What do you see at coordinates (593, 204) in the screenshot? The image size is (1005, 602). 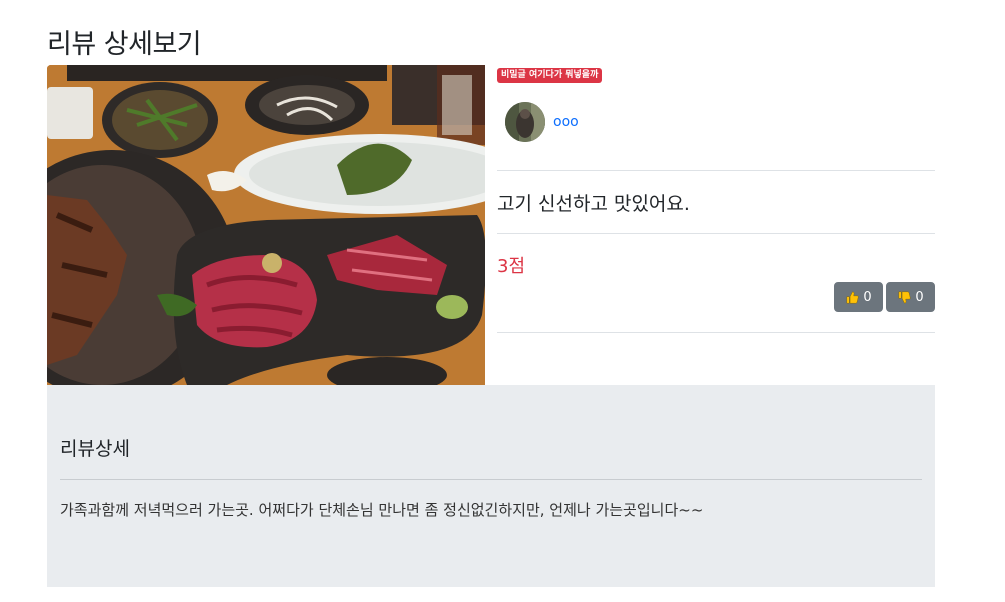 I see `review-short-text: 고기 신선하고 맛있어요.` at bounding box center [593, 204].